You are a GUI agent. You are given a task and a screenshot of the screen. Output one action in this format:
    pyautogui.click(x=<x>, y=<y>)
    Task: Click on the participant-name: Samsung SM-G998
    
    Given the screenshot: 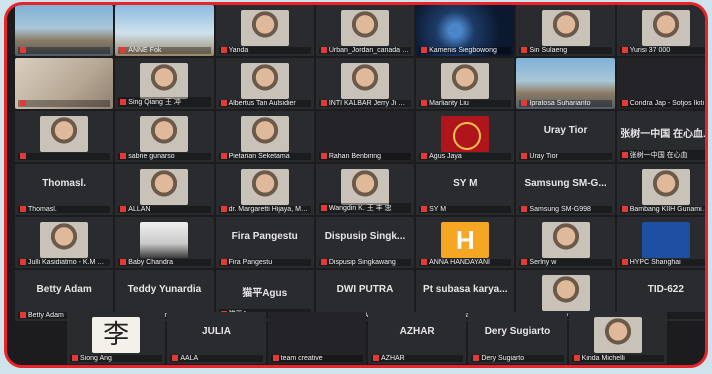 What is the action you would take?
    pyautogui.click(x=560, y=209)
    